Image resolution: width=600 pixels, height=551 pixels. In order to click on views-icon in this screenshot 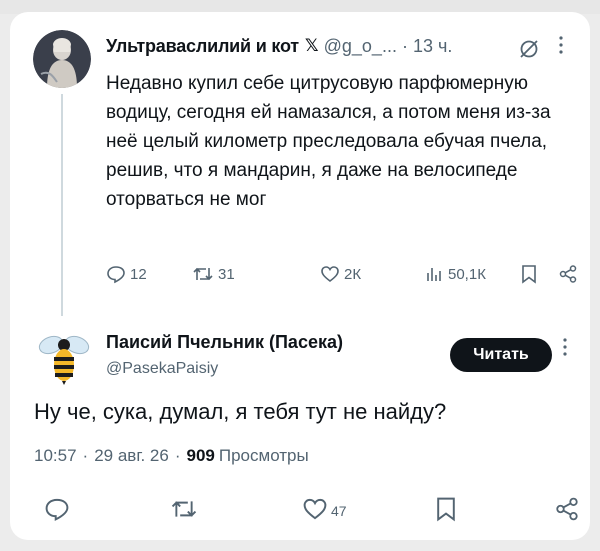, I will do `click(434, 274)`.